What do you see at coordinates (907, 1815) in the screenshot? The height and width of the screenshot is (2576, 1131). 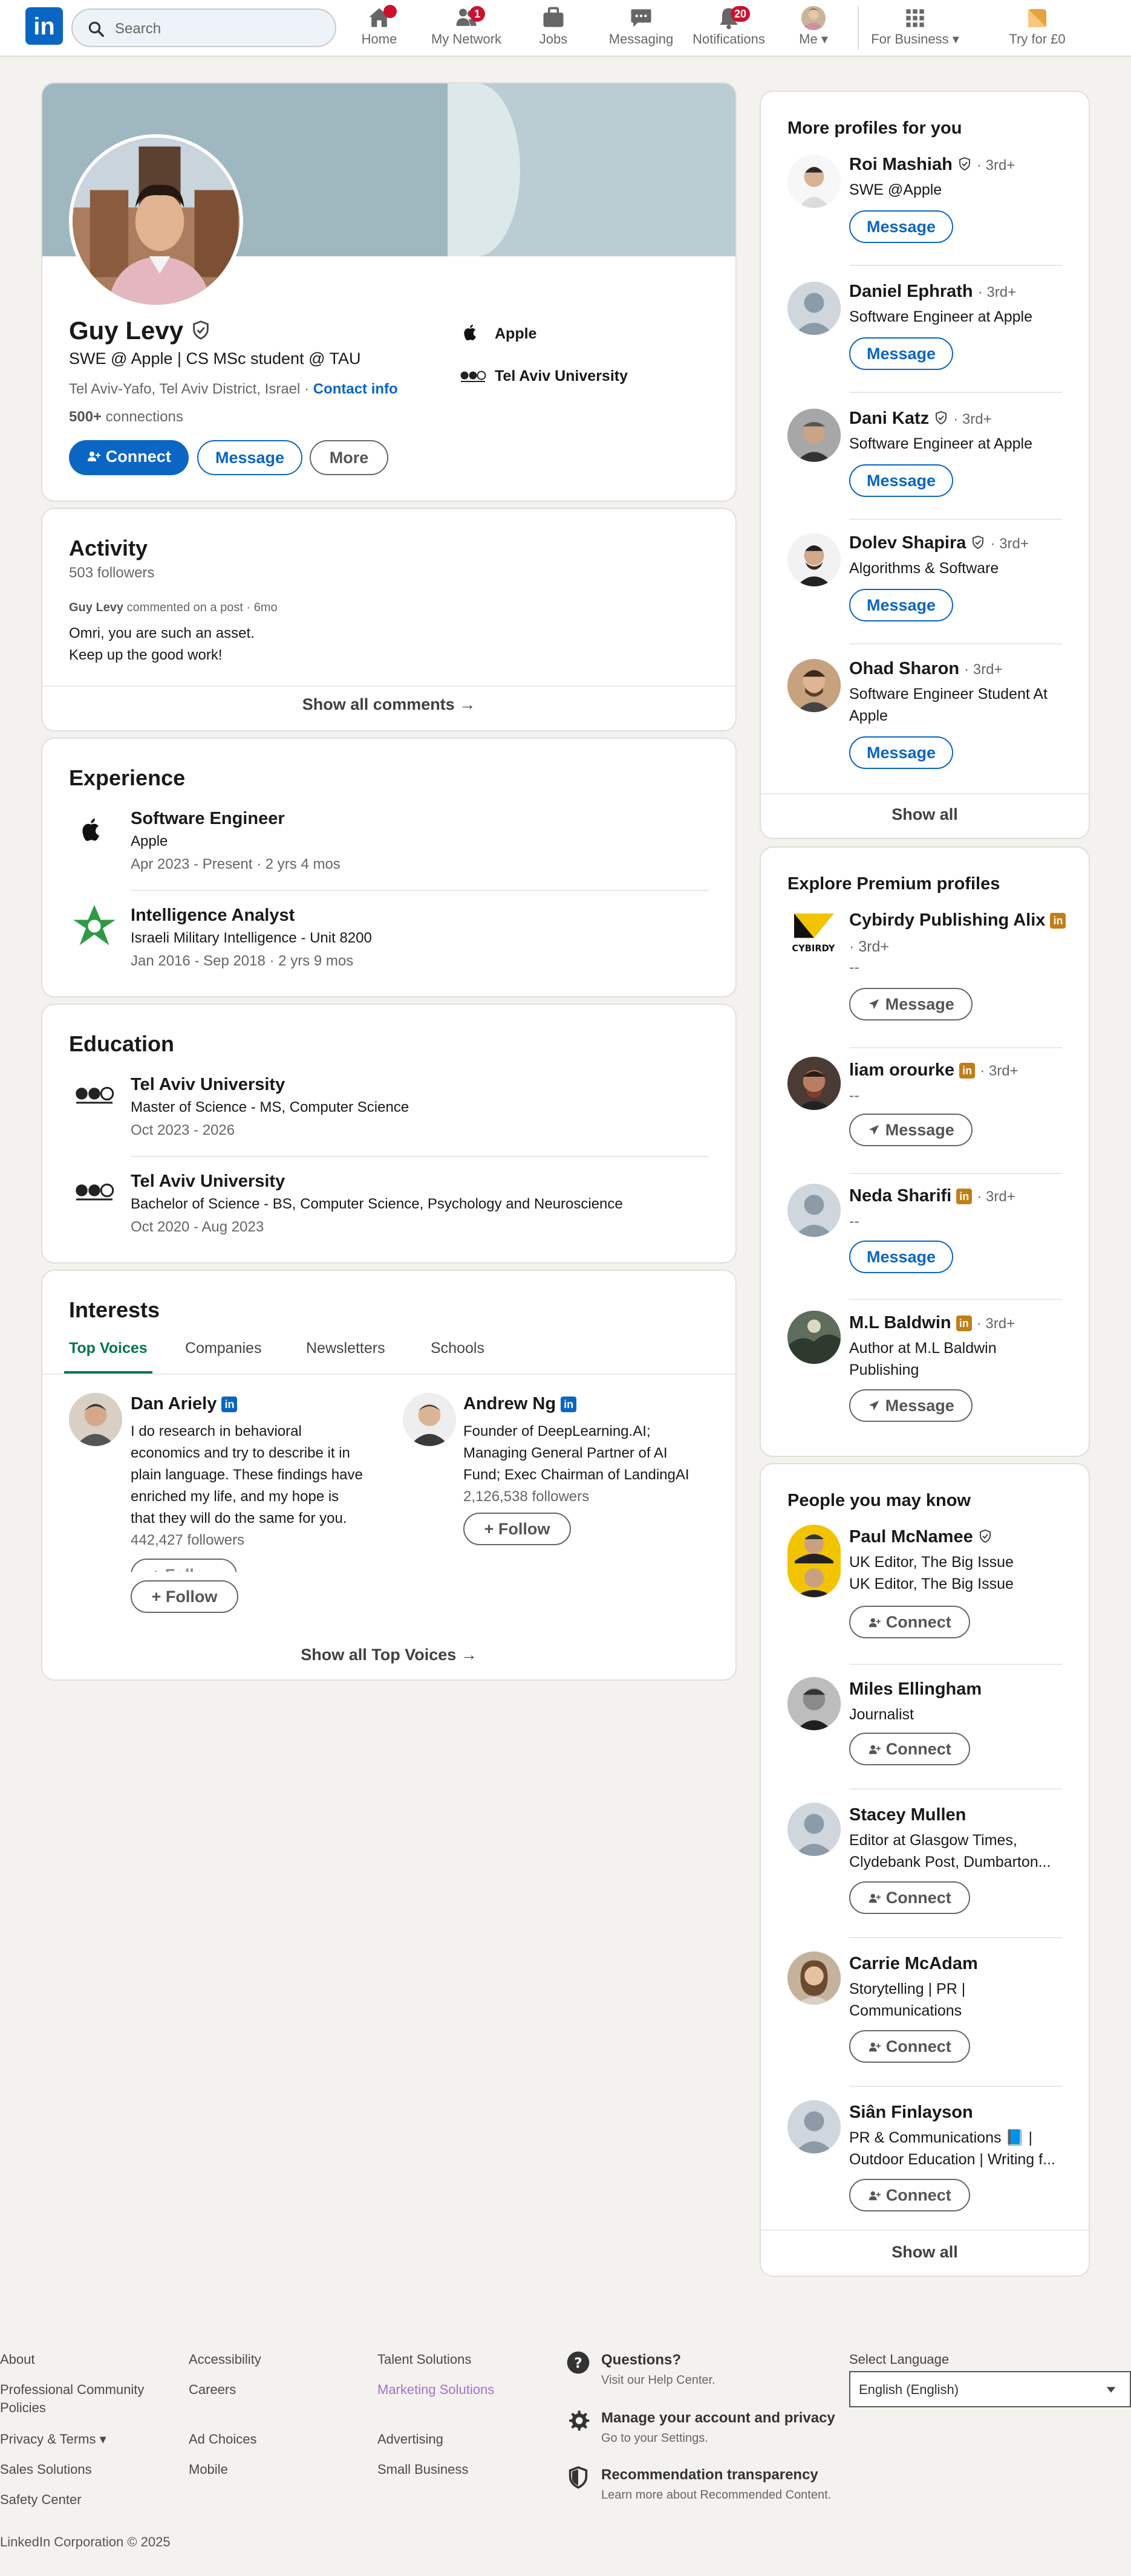 I see `profile-item-name: Stacey Mullen` at bounding box center [907, 1815].